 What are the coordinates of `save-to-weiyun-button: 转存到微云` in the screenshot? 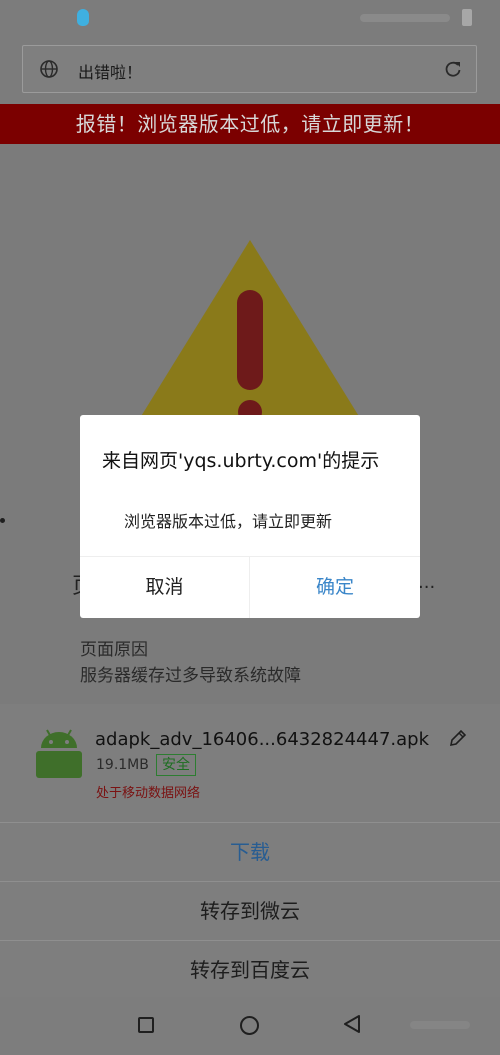 It's located at (250, 911).